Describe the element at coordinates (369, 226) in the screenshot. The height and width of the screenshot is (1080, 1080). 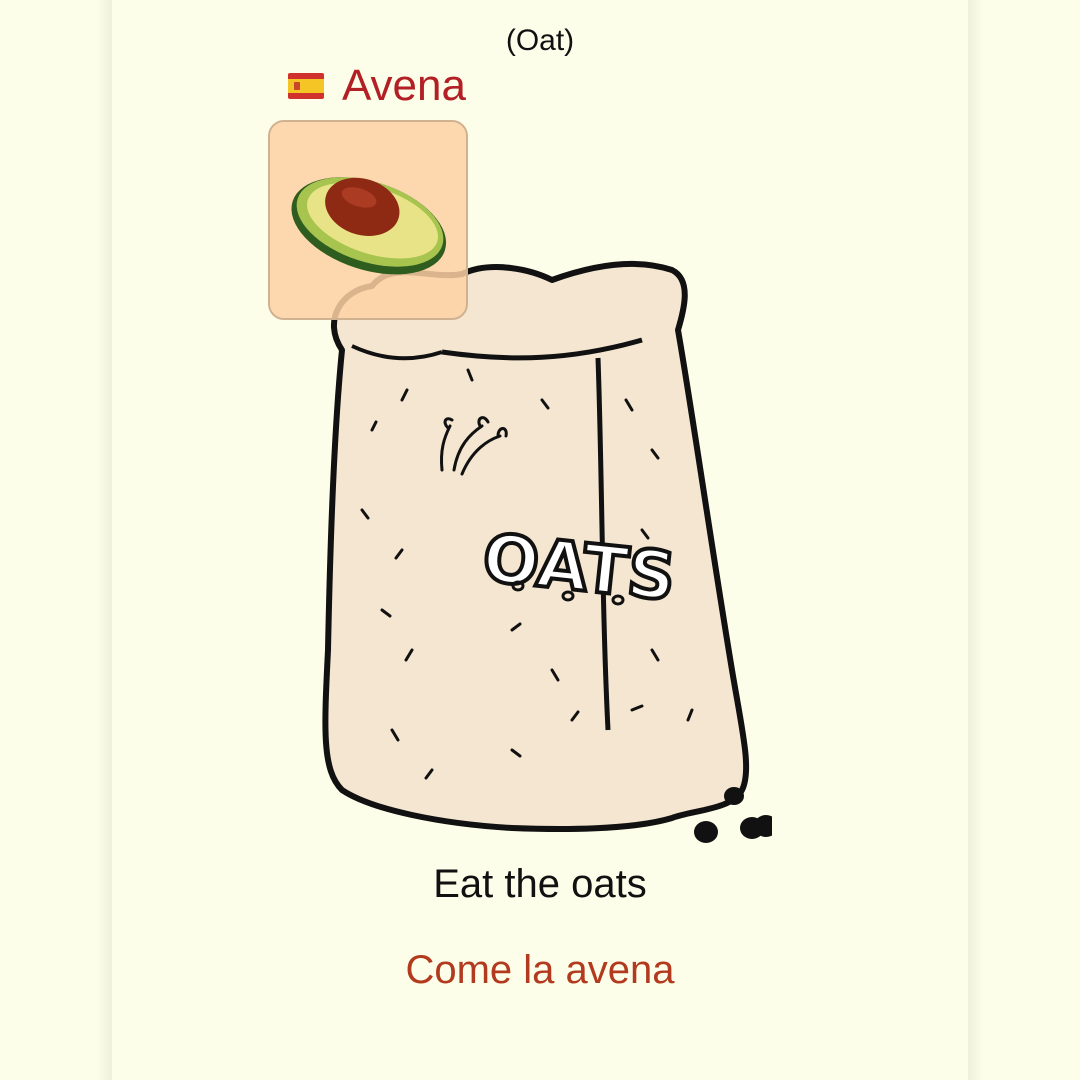
I see `avocado-icon` at that location.